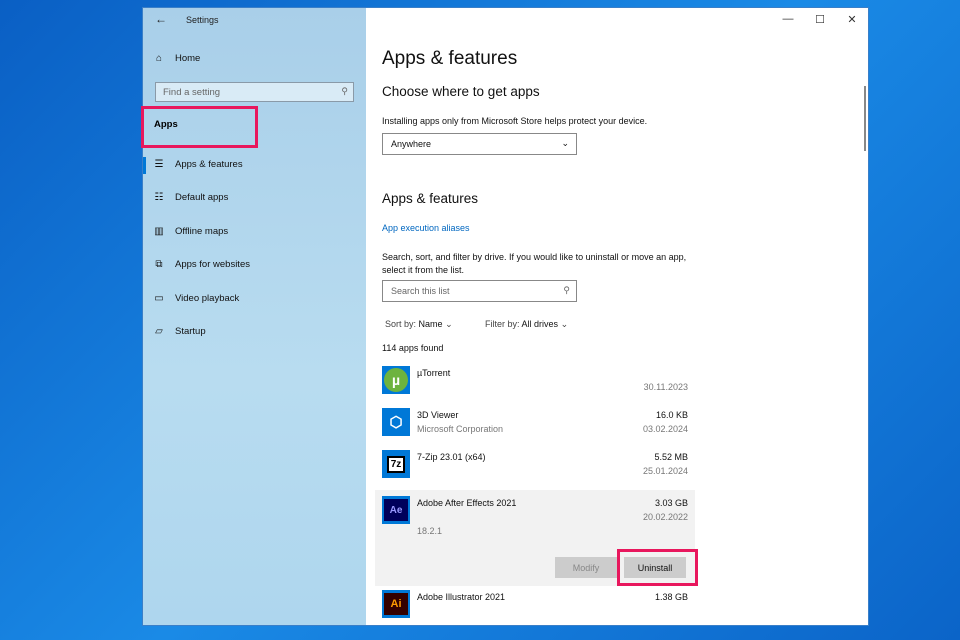  I want to click on app-date: 20.02.2022, so click(665, 517).